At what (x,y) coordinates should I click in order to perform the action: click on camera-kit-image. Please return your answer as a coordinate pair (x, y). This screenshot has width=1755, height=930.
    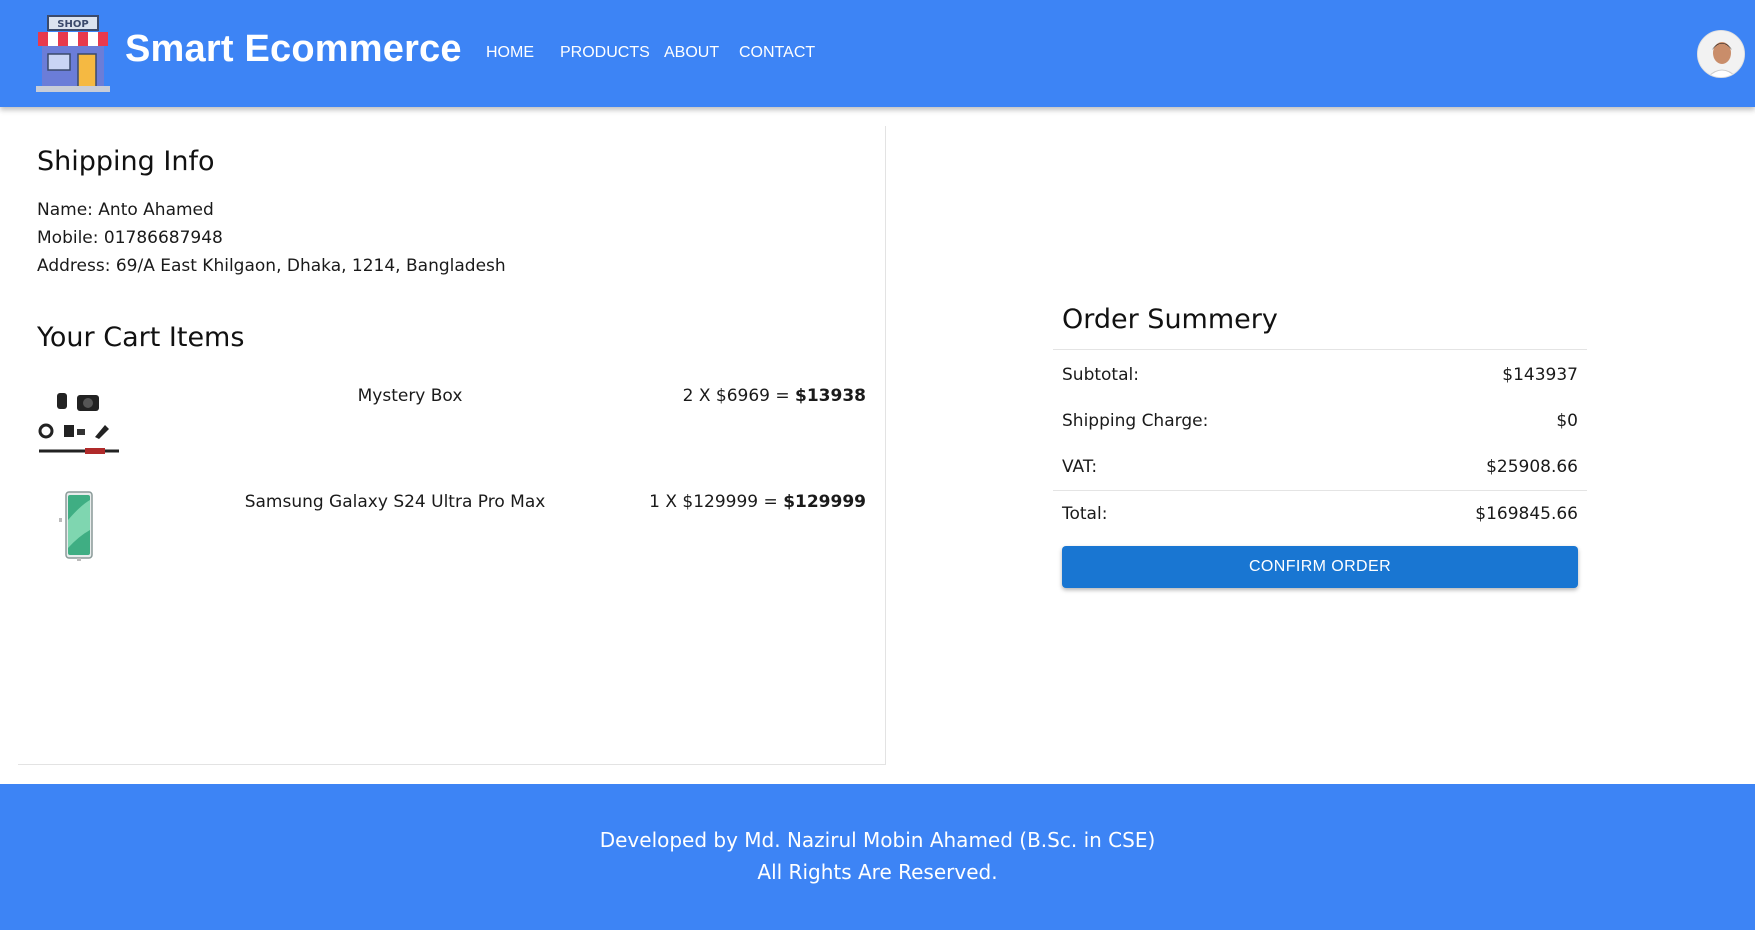
    Looking at the image, I should click on (79, 421).